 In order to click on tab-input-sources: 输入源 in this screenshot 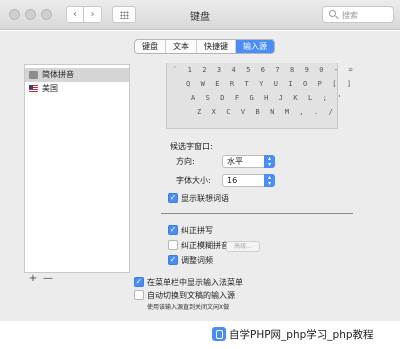, I will do `click(255, 46)`.